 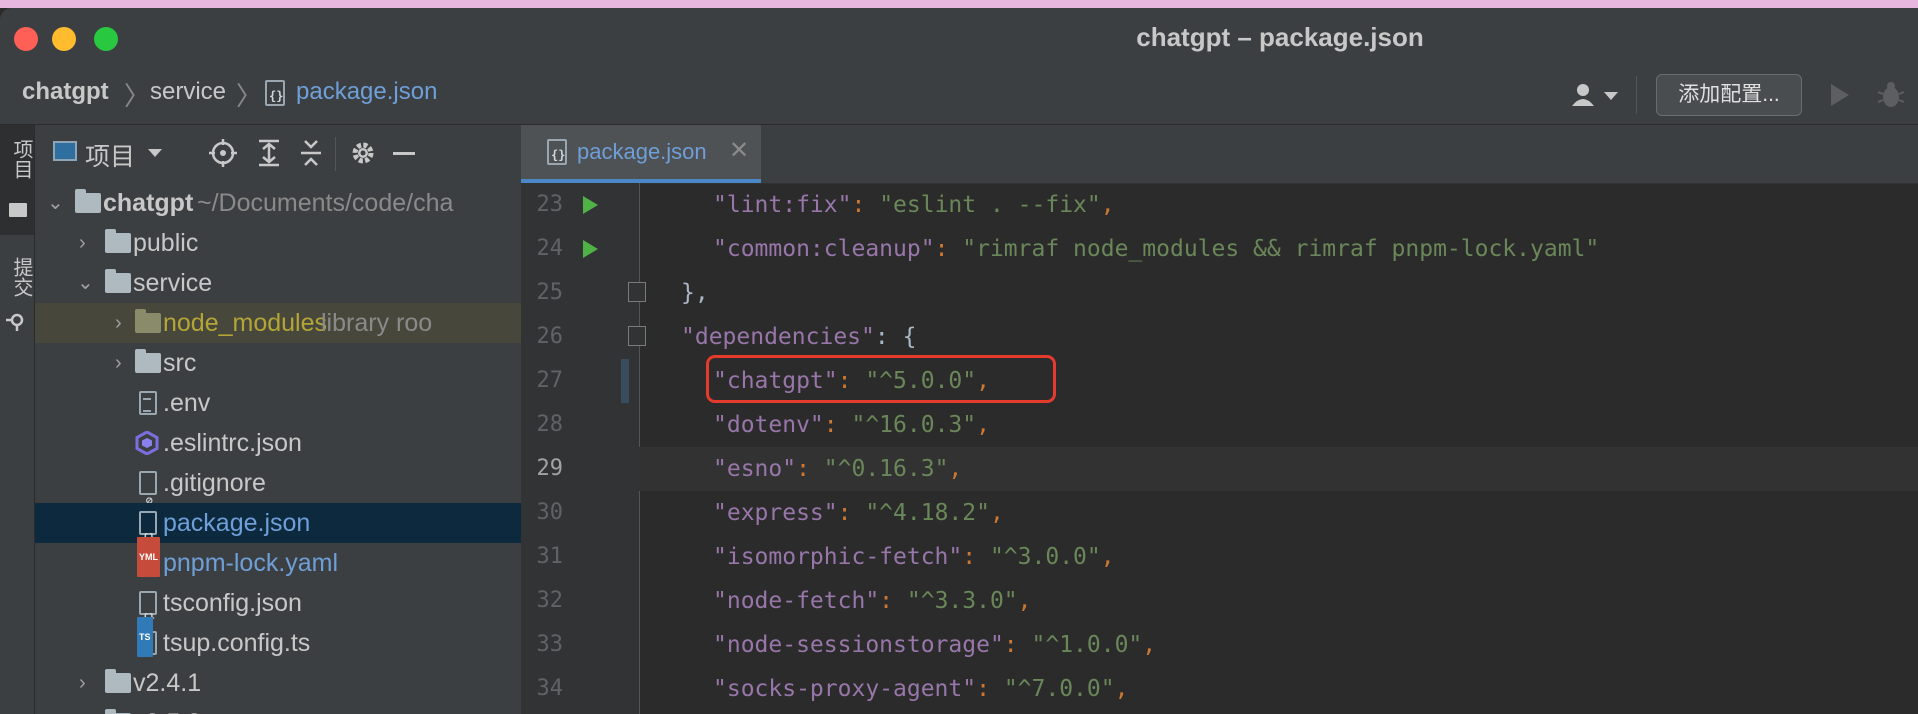 What do you see at coordinates (311, 153) in the screenshot?
I see `collapse-all-icon` at bounding box center [311, 153].